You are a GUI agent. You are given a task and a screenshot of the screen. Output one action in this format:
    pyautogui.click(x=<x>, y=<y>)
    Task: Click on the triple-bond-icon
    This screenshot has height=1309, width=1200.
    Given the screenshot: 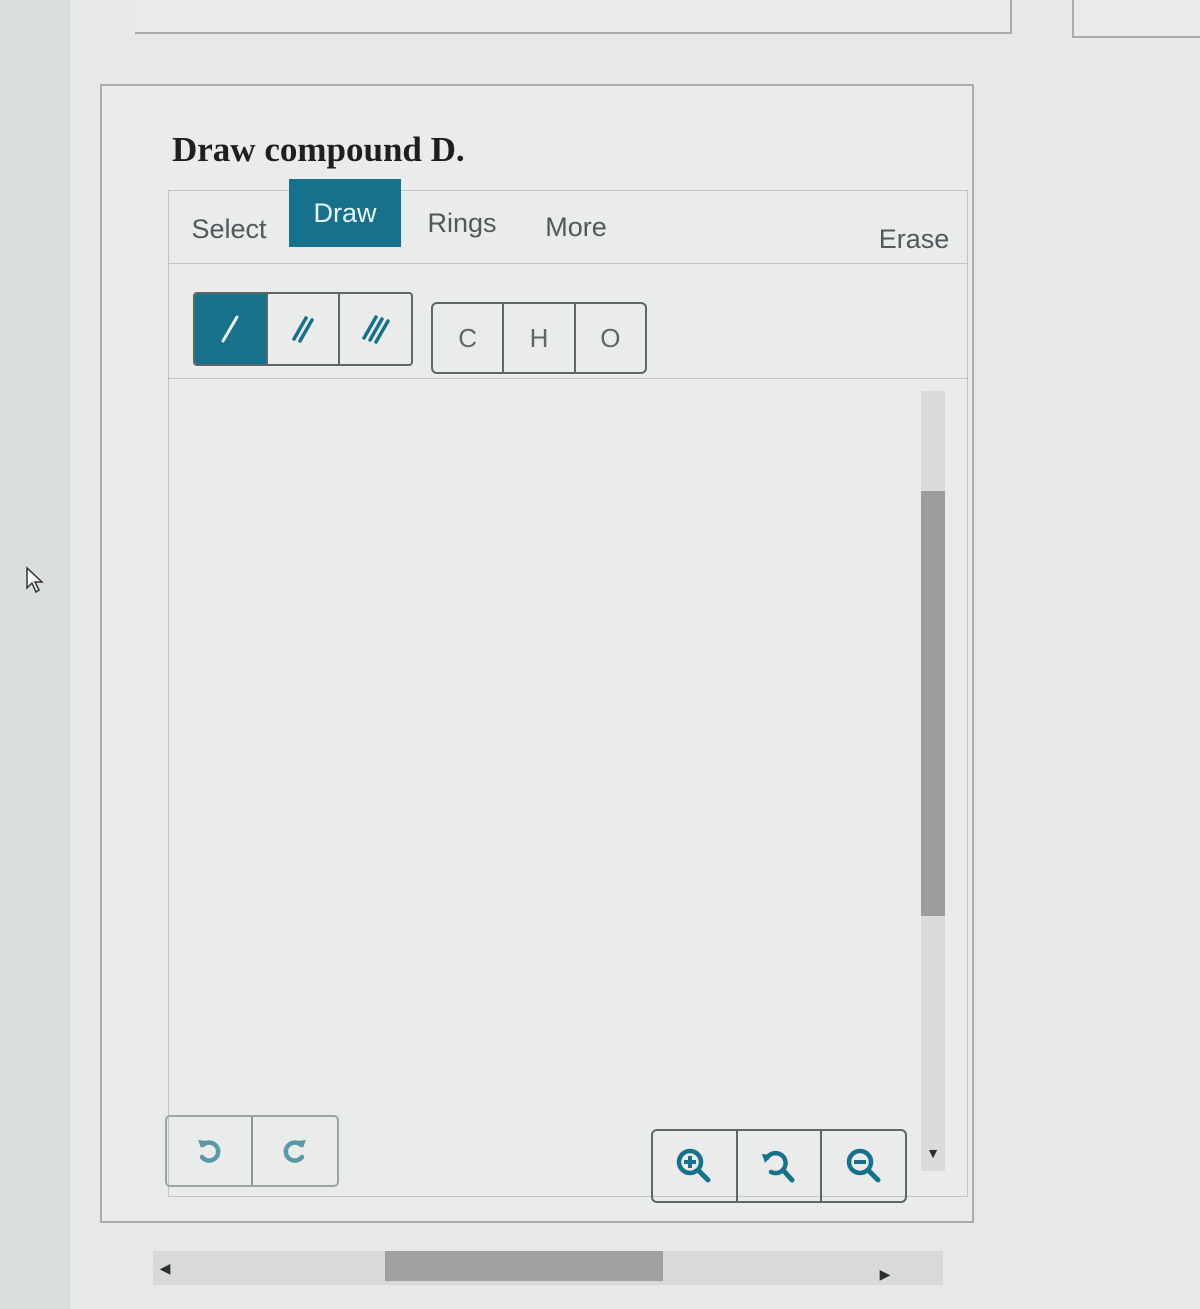 What is the action you would take?
    pyautogui.click(x=375, y=329)
    